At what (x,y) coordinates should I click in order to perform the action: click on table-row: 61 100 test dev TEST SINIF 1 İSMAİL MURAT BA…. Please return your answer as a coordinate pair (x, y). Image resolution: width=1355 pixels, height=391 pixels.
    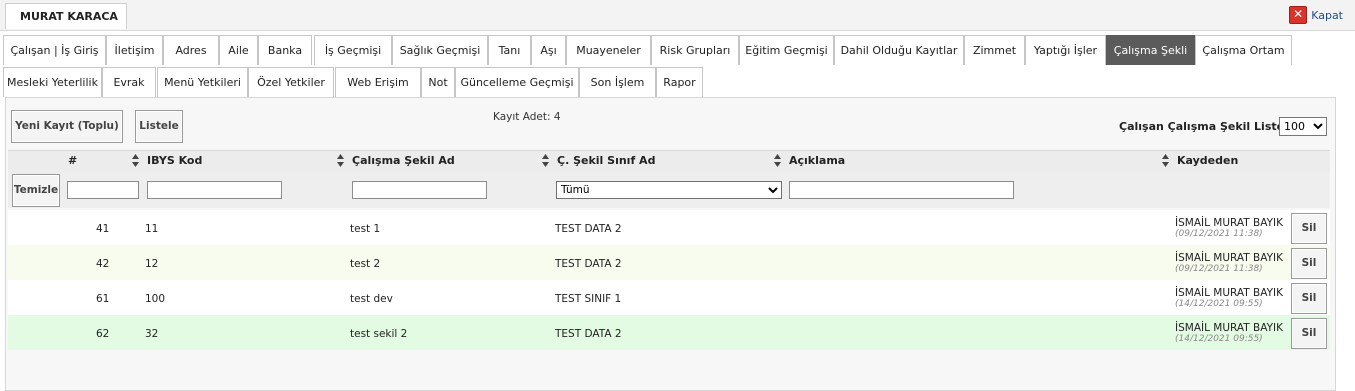
    Looking at the image, I should click on (669, 297).